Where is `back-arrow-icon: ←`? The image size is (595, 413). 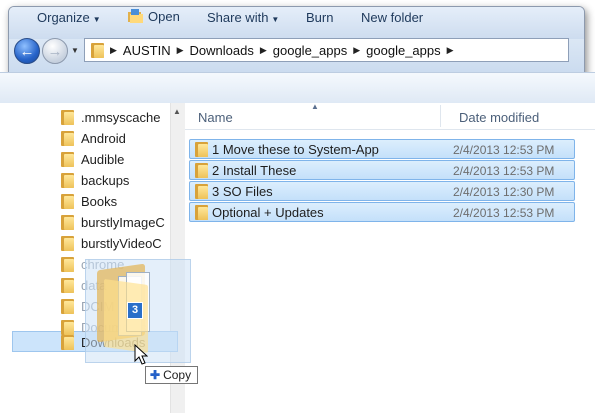
back-arrow-icon: ← is located at coordinates (27, 51).